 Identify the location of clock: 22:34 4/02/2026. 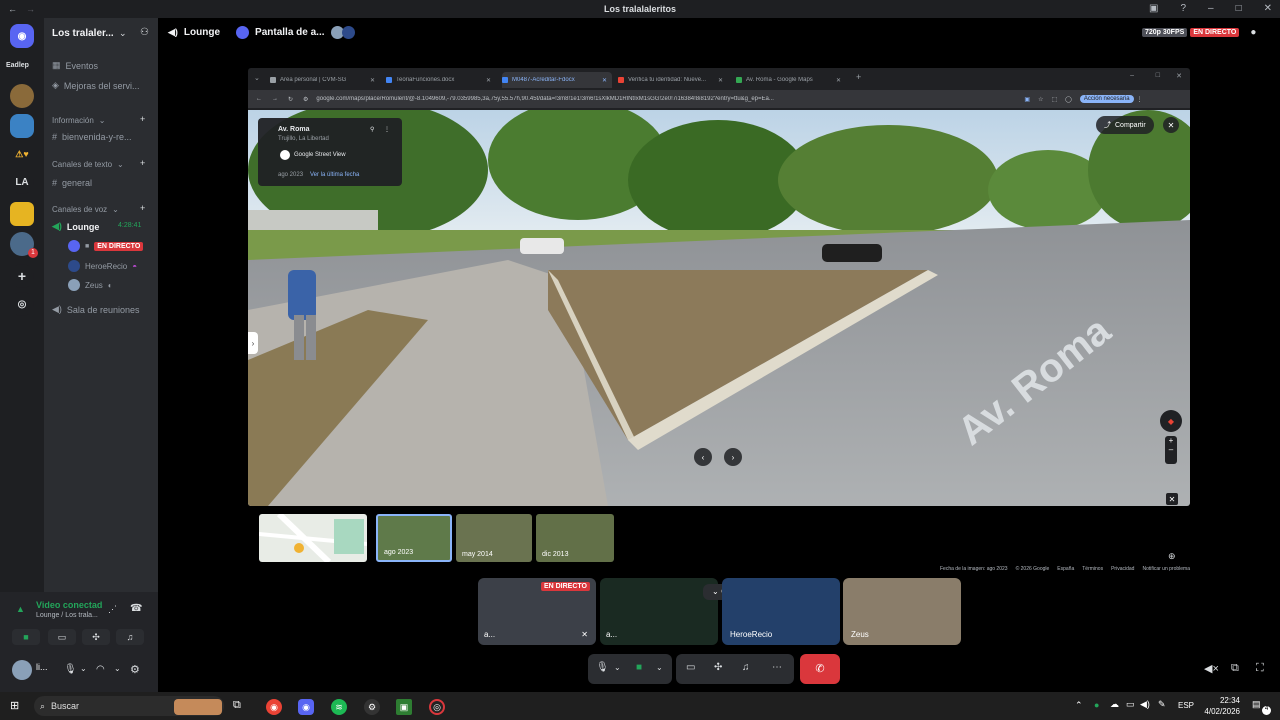
(1221, 706).